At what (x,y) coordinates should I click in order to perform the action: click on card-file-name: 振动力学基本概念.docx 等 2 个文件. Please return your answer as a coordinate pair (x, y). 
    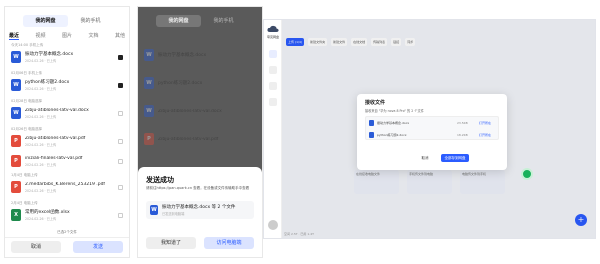
    Looking at the image, I should click on (199, 207).